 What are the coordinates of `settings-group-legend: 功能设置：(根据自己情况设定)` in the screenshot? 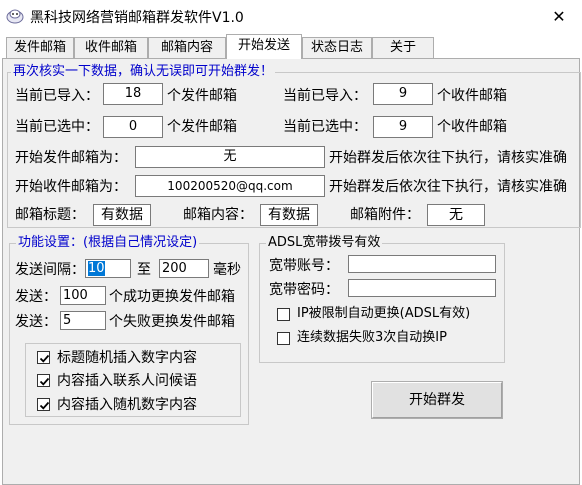 It's located at (108, 243).